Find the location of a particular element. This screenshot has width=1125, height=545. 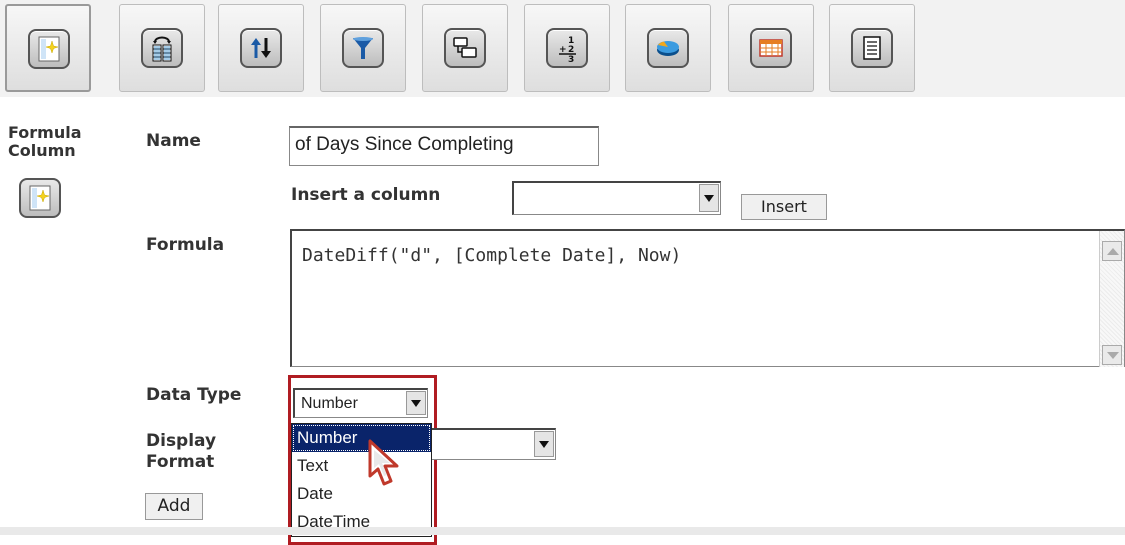

svg-text: 3 is located at coordinates (571, 59).